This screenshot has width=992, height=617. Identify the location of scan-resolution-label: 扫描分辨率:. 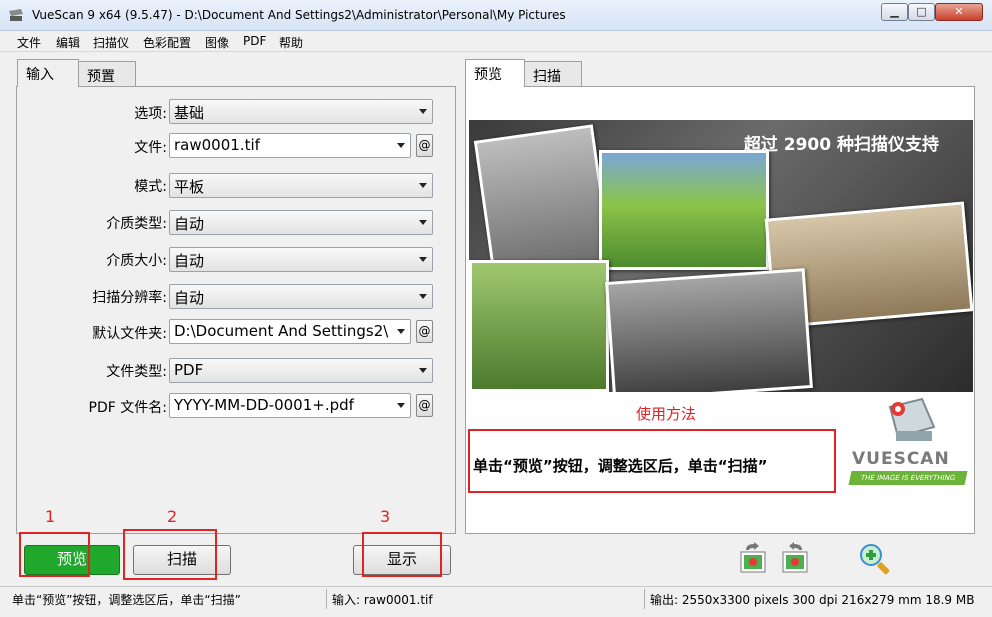
(129, 298).